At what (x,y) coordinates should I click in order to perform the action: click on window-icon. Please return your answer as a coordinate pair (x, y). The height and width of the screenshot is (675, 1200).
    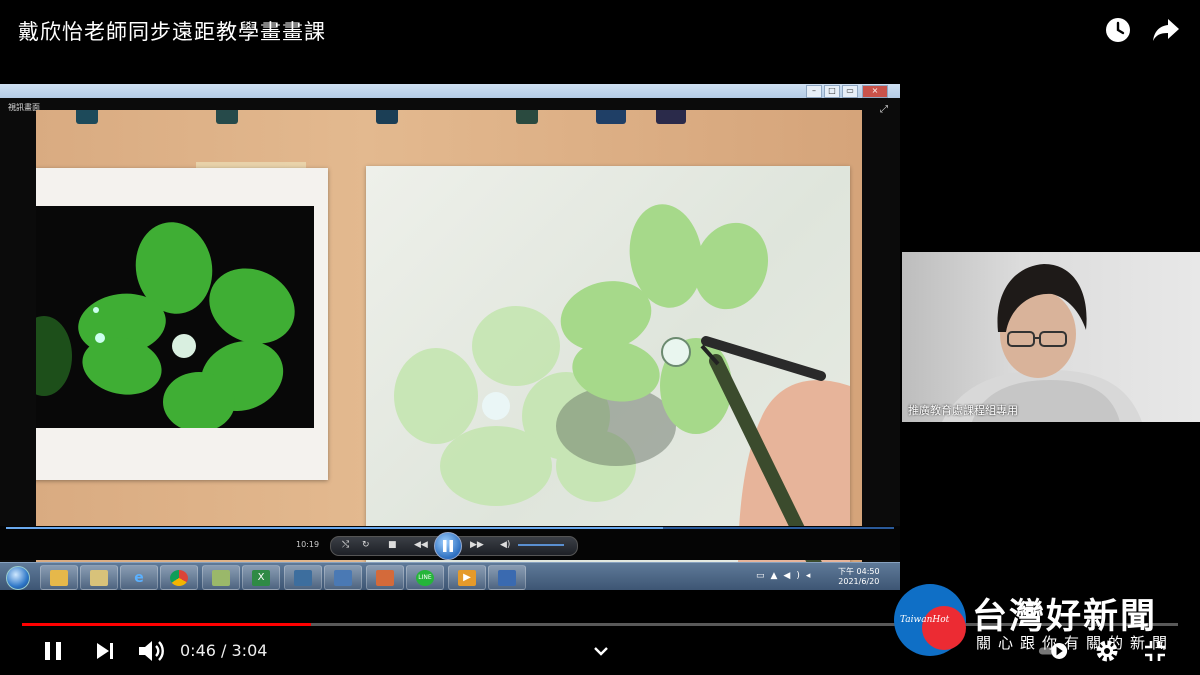
    Looking at the image, I should click on (507, 577).